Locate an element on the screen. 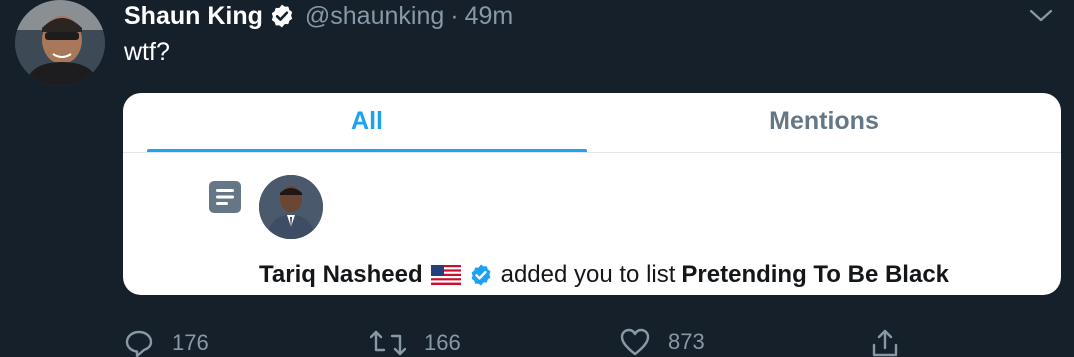  avatar-photo-icon is located at coordinates (60, 43).